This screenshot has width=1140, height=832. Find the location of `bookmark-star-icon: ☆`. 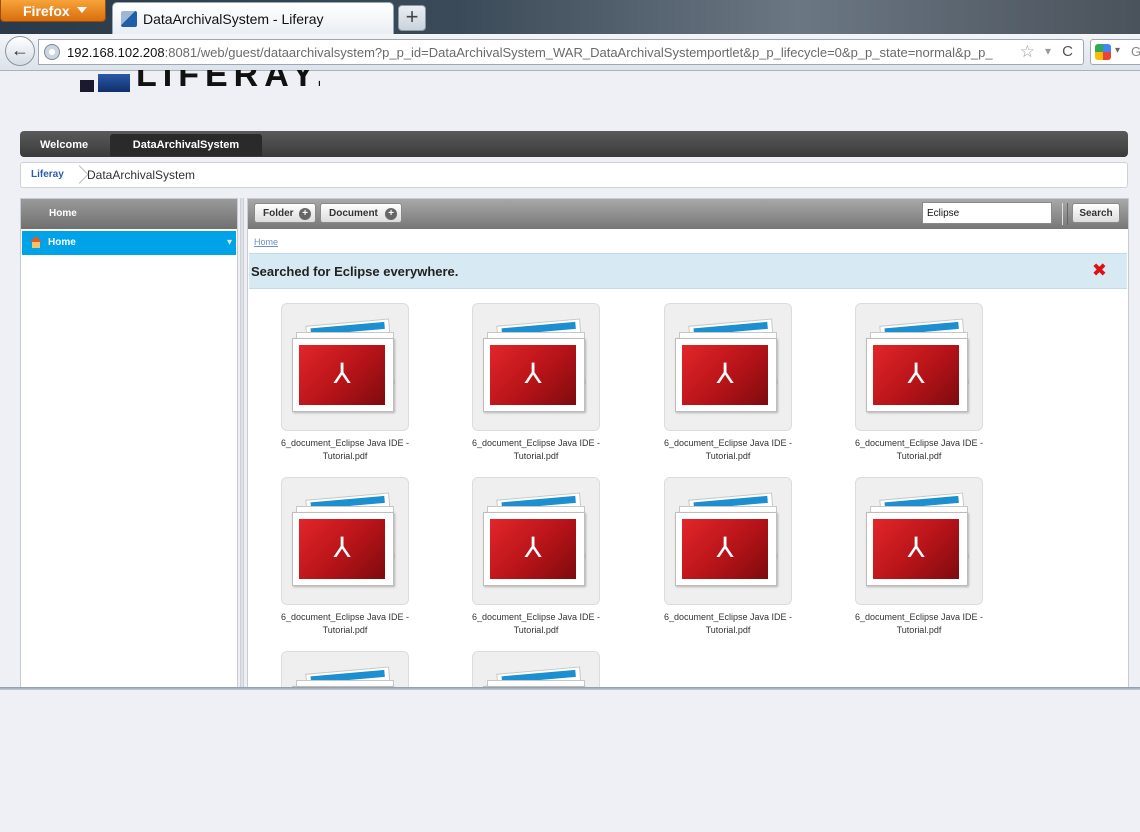

bookmark-star-icon: ☆ is located at coordinates (1027, 52).